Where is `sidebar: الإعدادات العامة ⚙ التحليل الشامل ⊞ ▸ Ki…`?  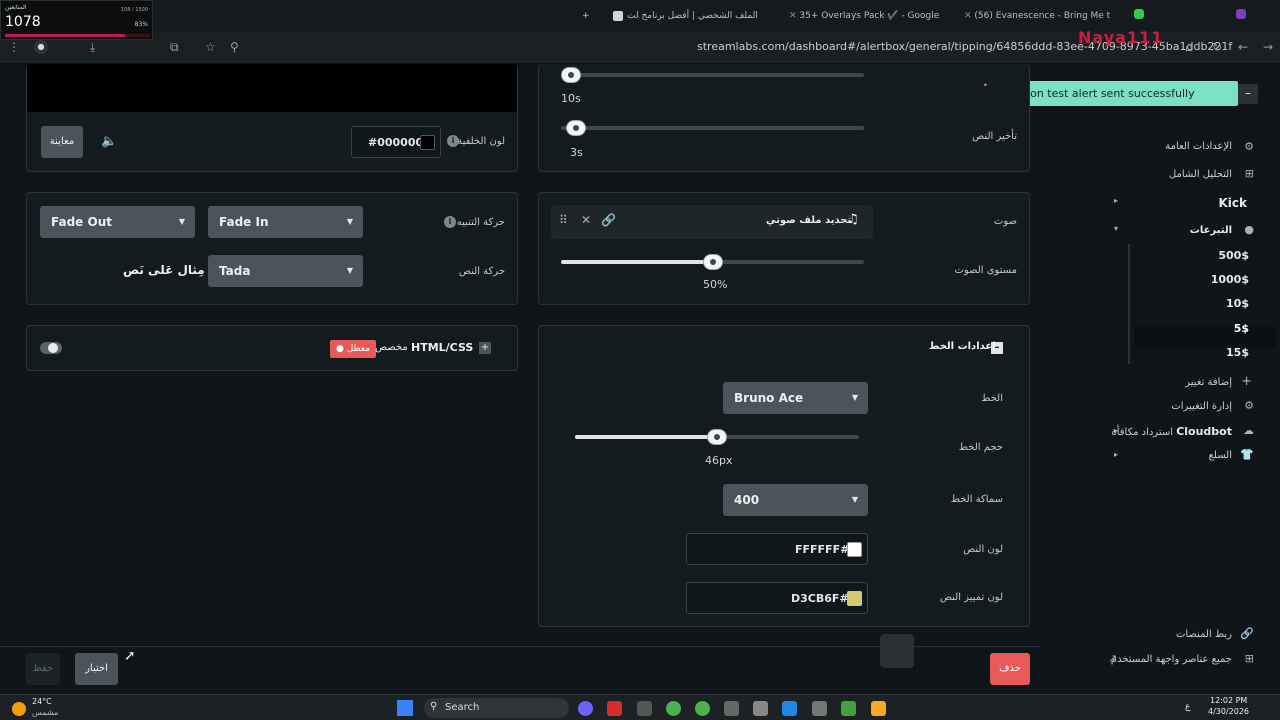 sidebar: الإعدادات العامة ⚙ التحليل الشامل ⊞ ▸ Ki… is located at coordinates (1192, 379).